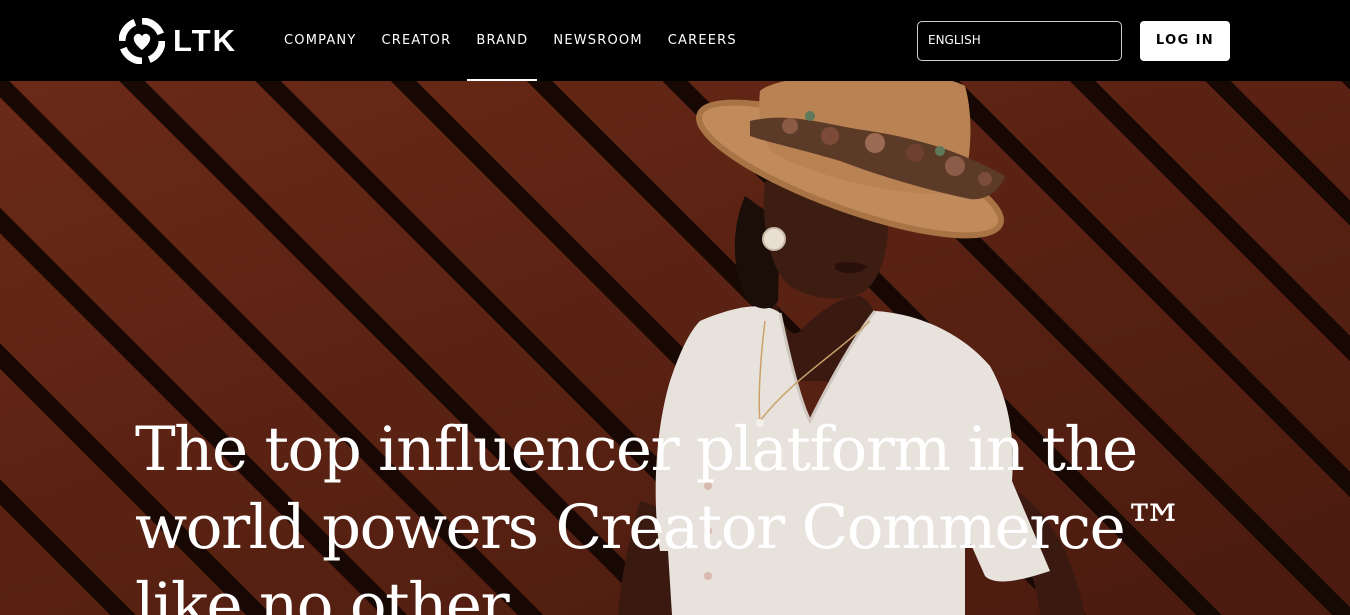  I want to click on logo-text: LTK, so click(205, 40).